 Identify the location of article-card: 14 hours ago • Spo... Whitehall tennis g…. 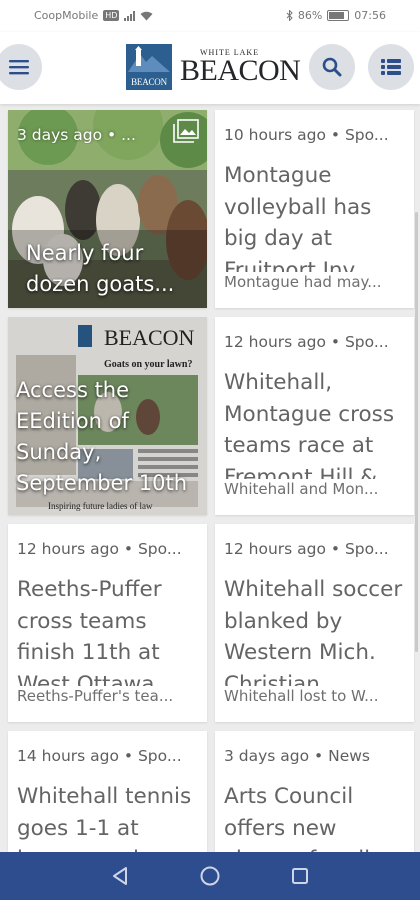
(107, 791).